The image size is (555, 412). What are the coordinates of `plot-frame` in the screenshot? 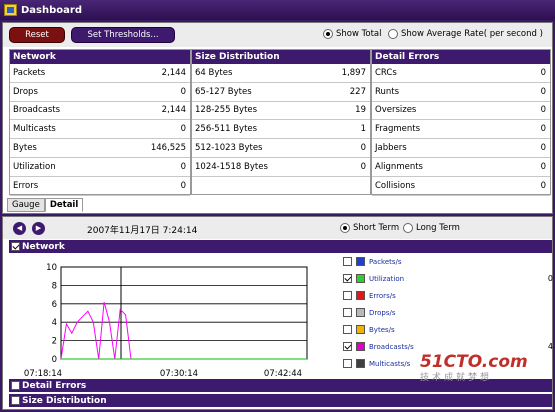 It's located at (184, 313).